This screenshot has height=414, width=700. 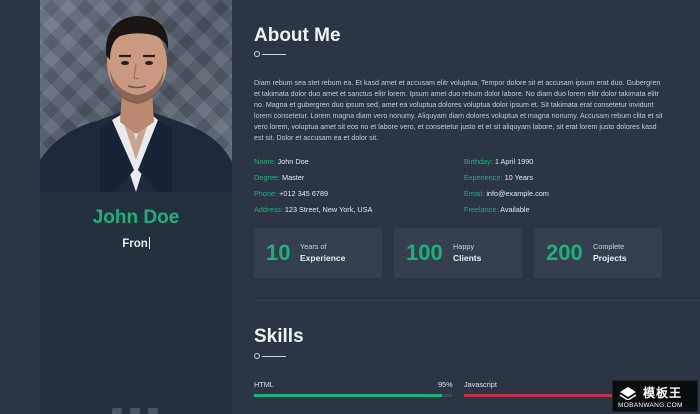 I want to click on stat-label-bottom: Projects, so click(x=610, y=258).